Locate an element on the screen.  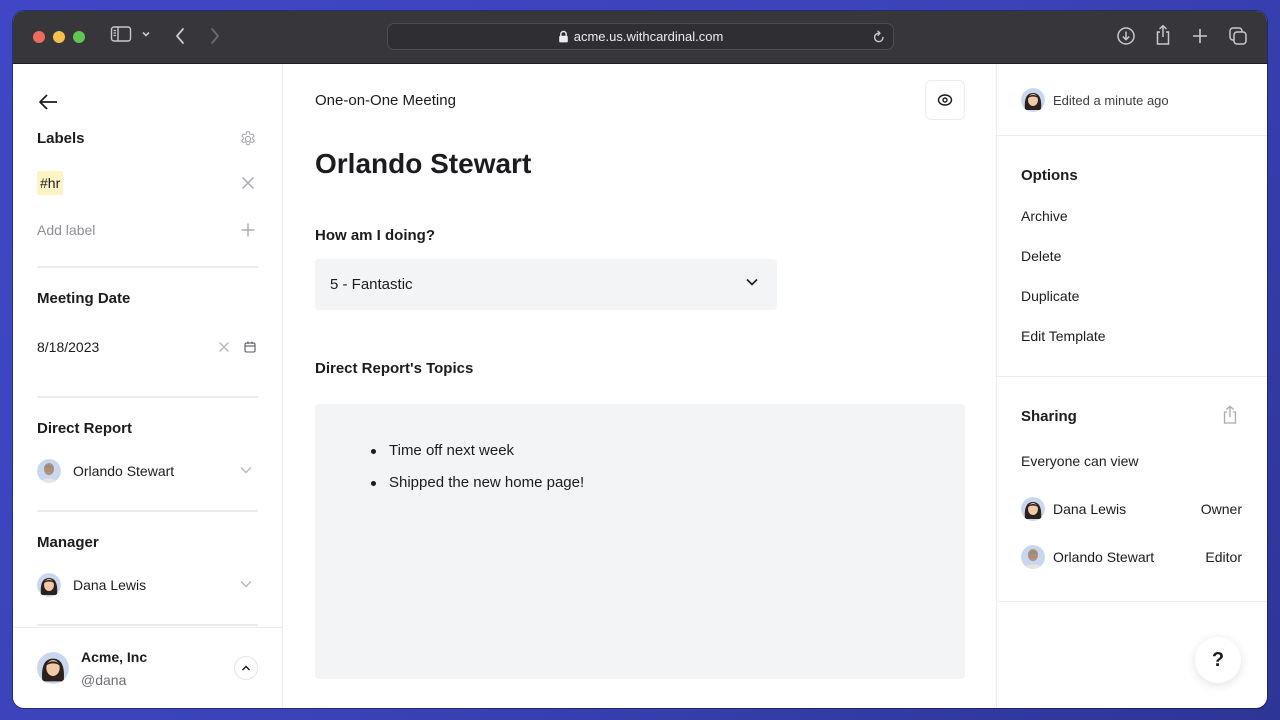
back-arrow-icon is located at coordinates (48, 102).